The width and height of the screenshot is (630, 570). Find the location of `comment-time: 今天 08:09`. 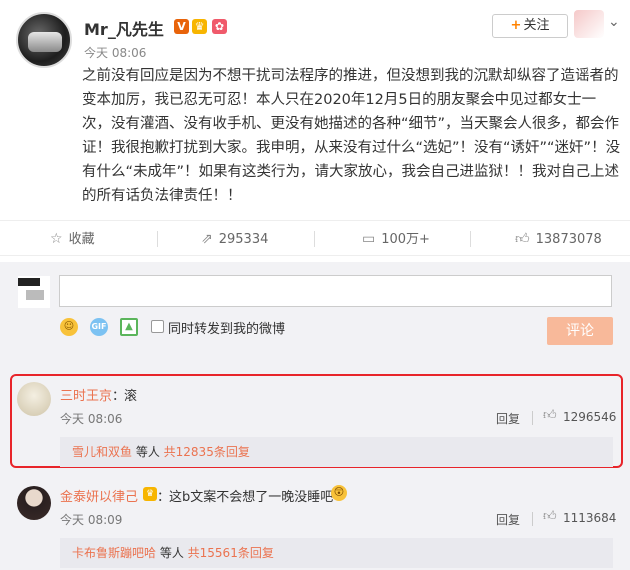

comment-time: 今天 08:09 is located at coordinates (91, 520).